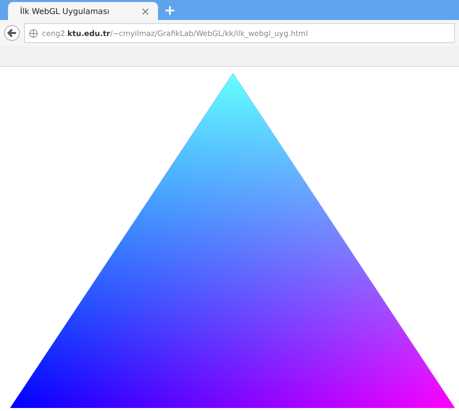 The height and width of the screenshot is (411, 459). Describe the element at coordinates (33, 33) in the screenshot. I see `globe-icon` at that location.